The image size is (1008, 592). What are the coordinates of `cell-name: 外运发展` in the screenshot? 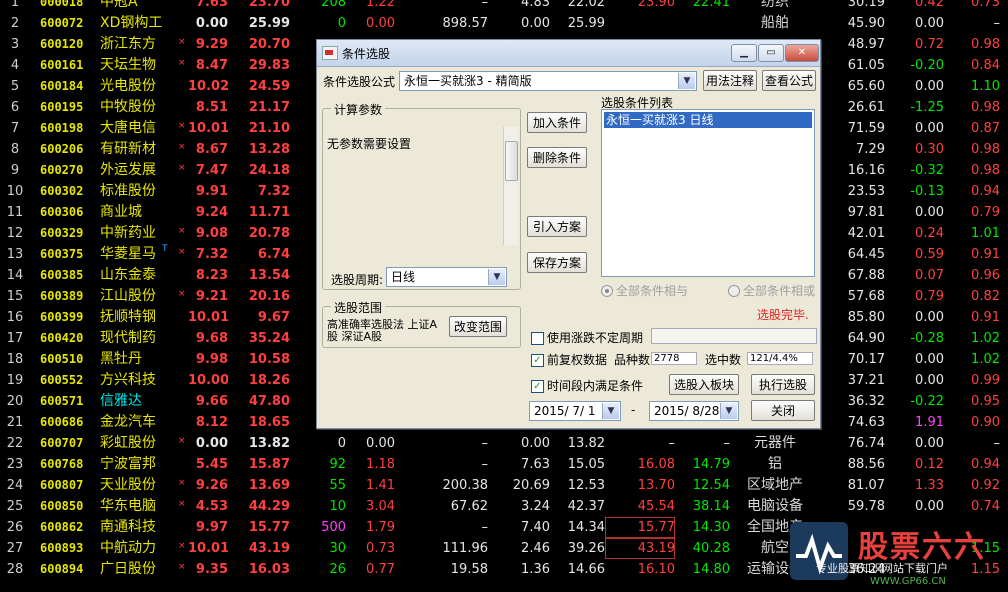 It's located at (128, 170).